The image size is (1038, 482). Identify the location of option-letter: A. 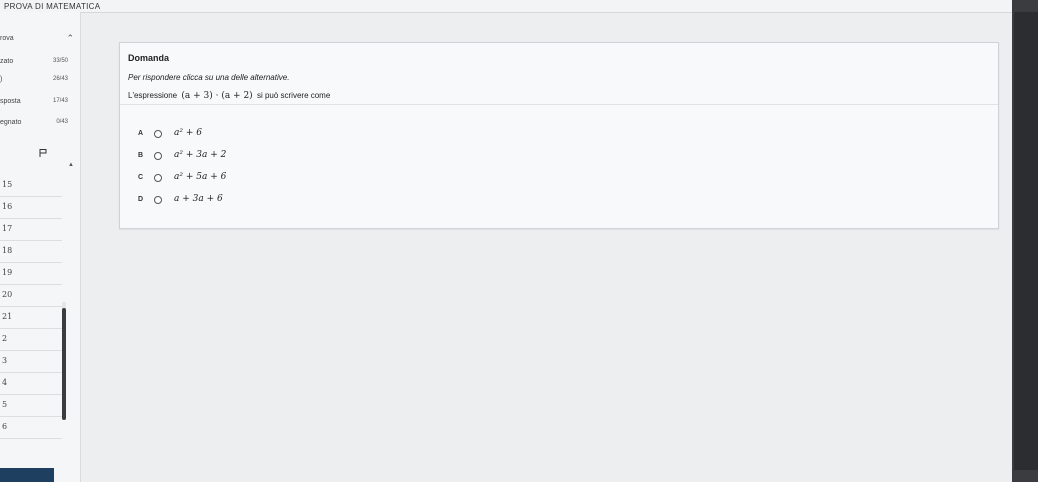
(141, 133).